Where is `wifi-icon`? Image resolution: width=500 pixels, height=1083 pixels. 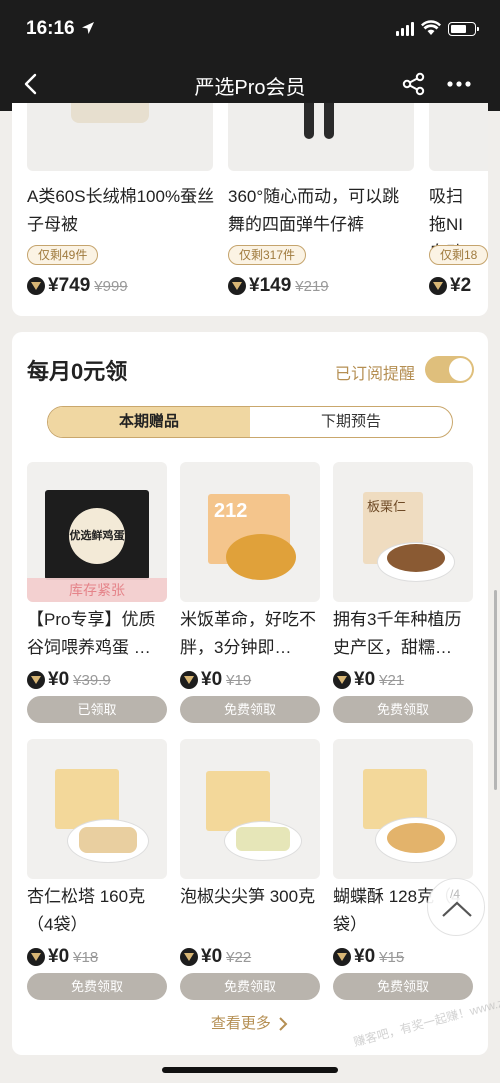 wifi-icon is located at coordinates (431, 27).